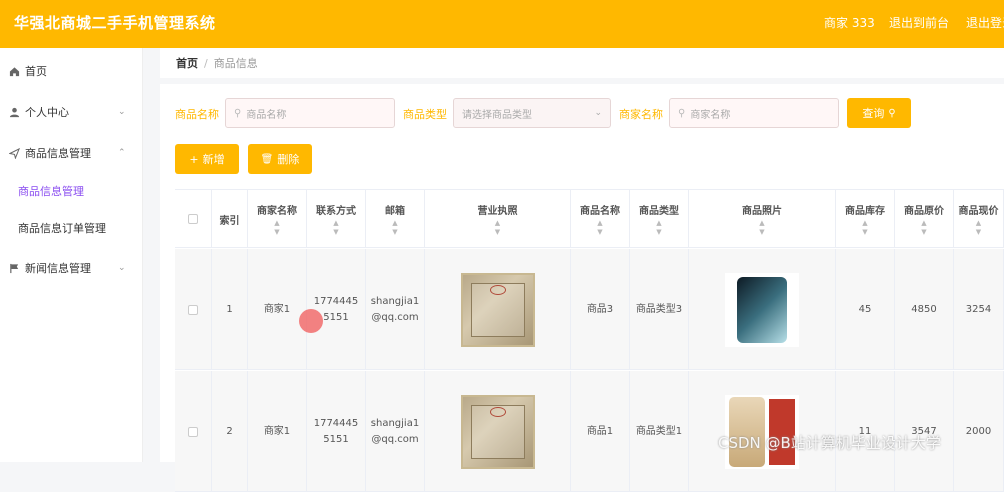  What do you see at coordinates (979, 431) in the screenshot?
I see `cell-current-price: 2000` at bounding box center [979, 431].